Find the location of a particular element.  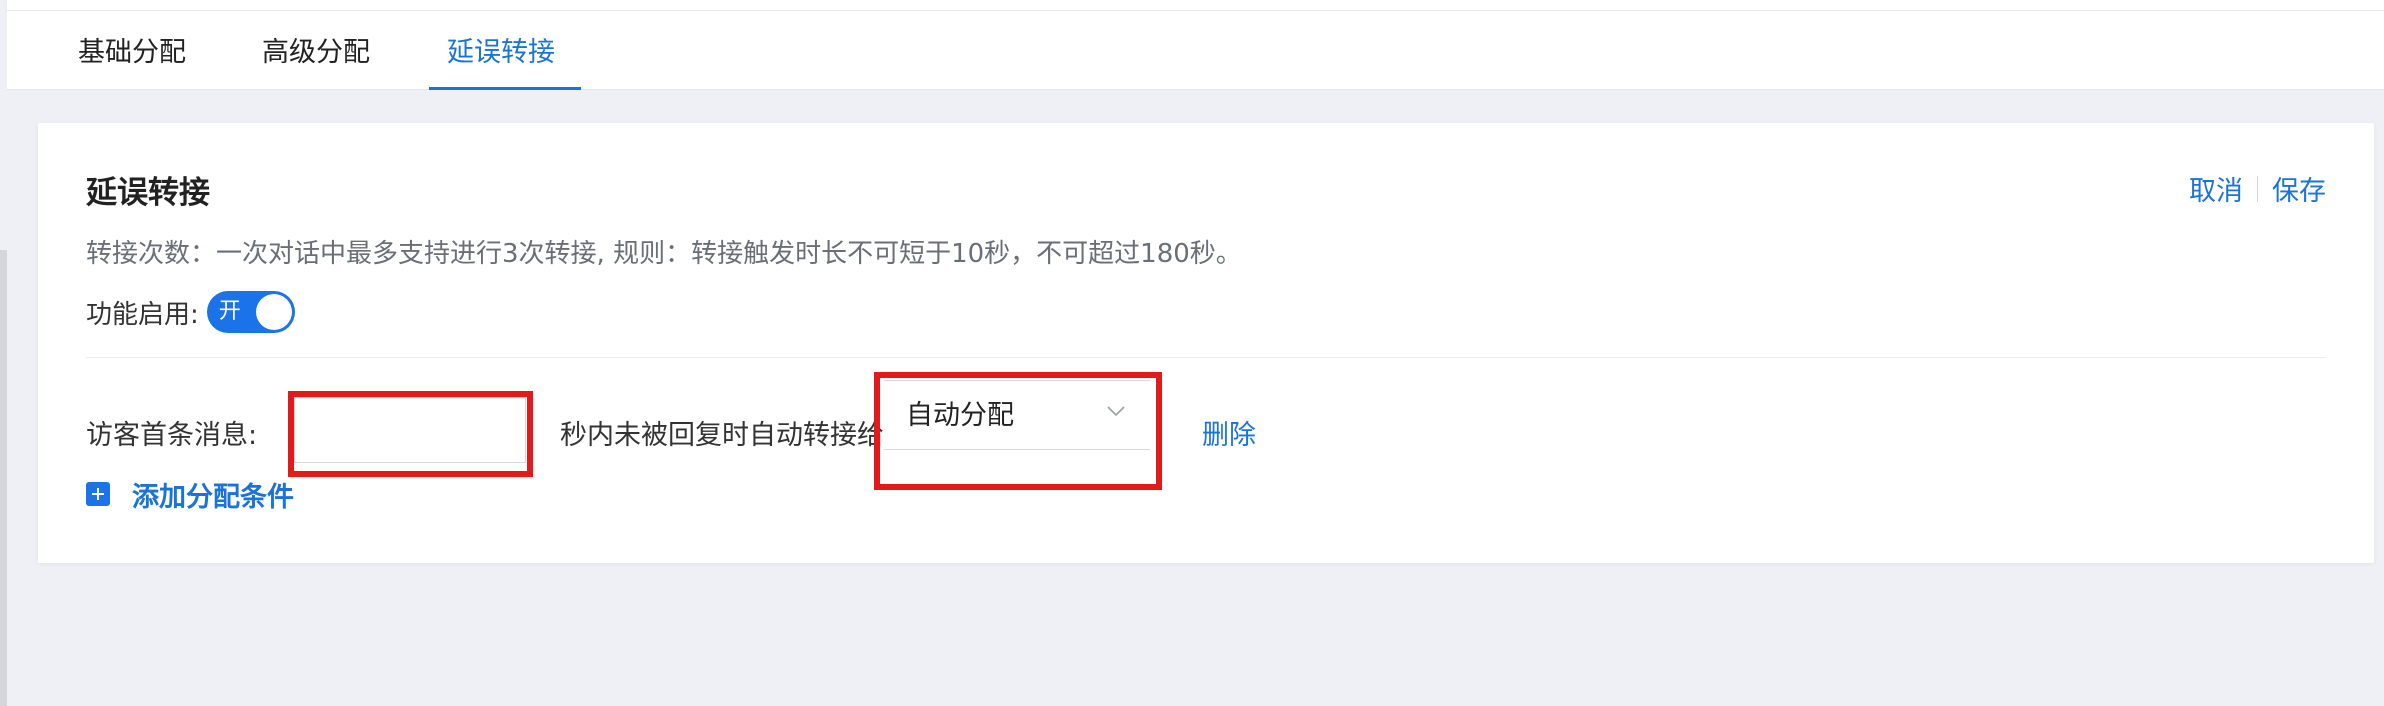

tab-advanced-assignment: 高级分配 is located at coordinates (316, 50).